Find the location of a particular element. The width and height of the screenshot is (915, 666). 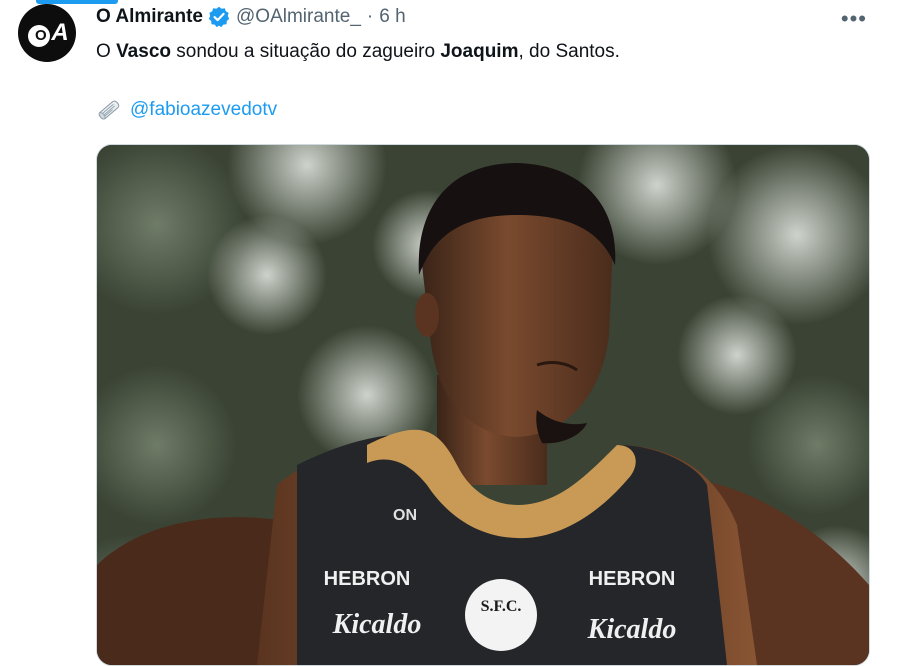

crest-text: S.F.C. is located at coordinates (501, 606).